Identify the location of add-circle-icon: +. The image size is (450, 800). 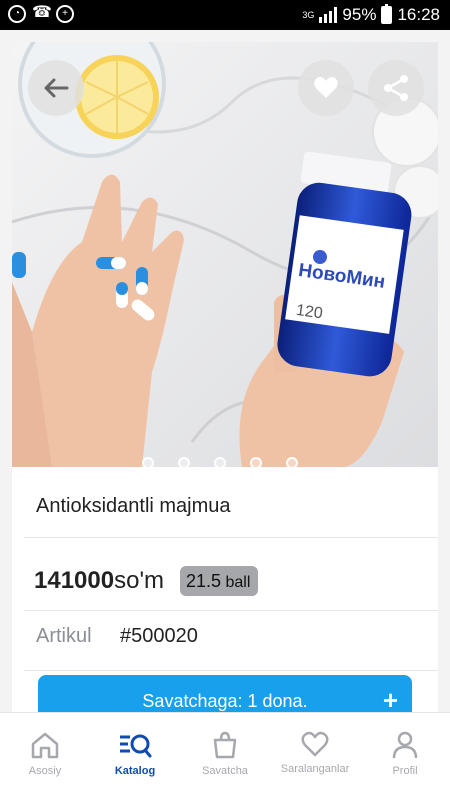
(65, 14).